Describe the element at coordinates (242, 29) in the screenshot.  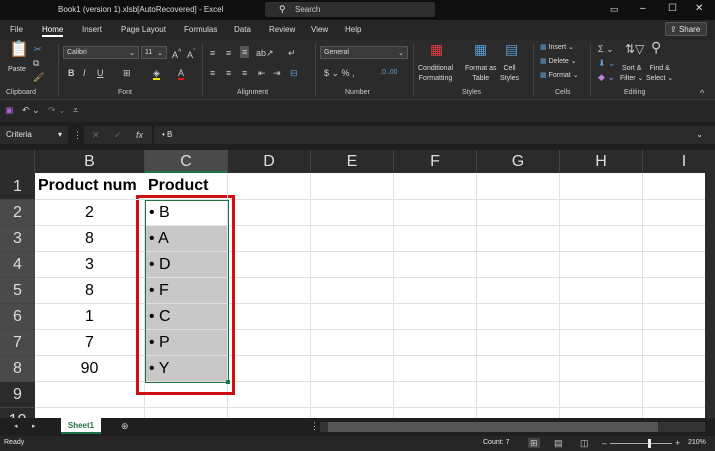
I see `tab-data: Data` at that location.